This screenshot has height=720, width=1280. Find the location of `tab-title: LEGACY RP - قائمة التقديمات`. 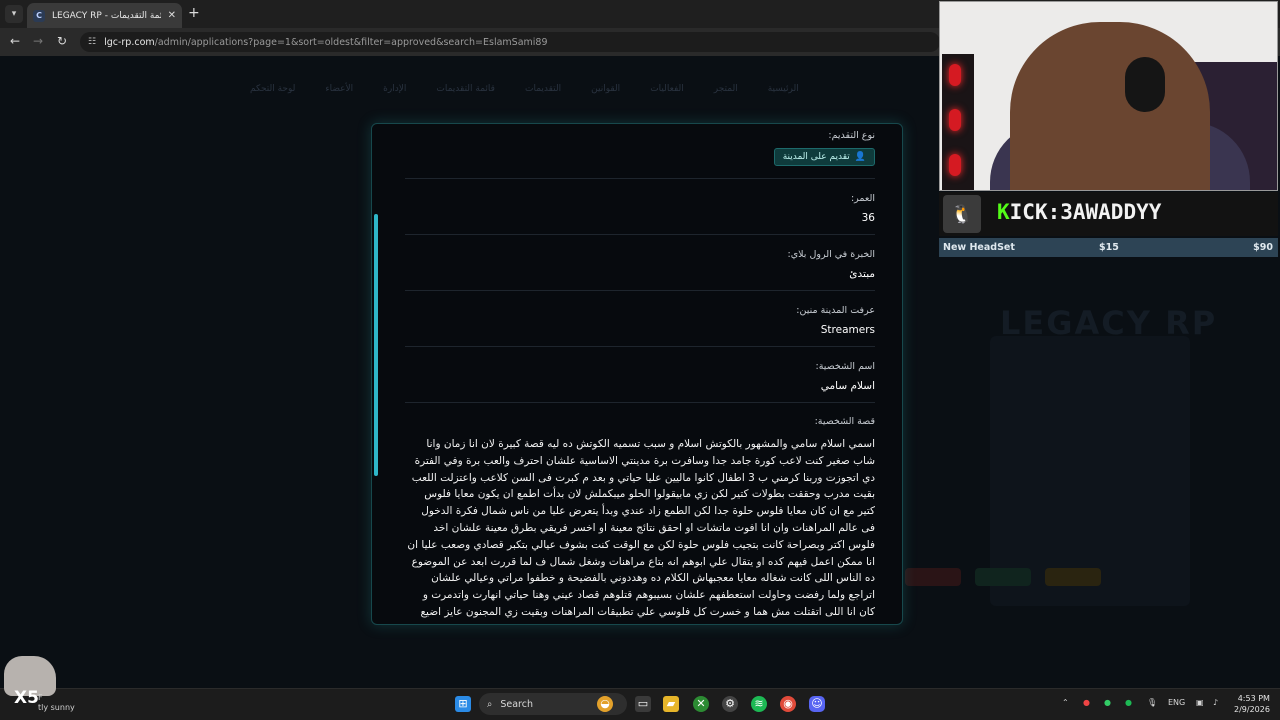

tab-title: LEGACY RP - قائمة التقديمات is located at coordinates (106, 15).